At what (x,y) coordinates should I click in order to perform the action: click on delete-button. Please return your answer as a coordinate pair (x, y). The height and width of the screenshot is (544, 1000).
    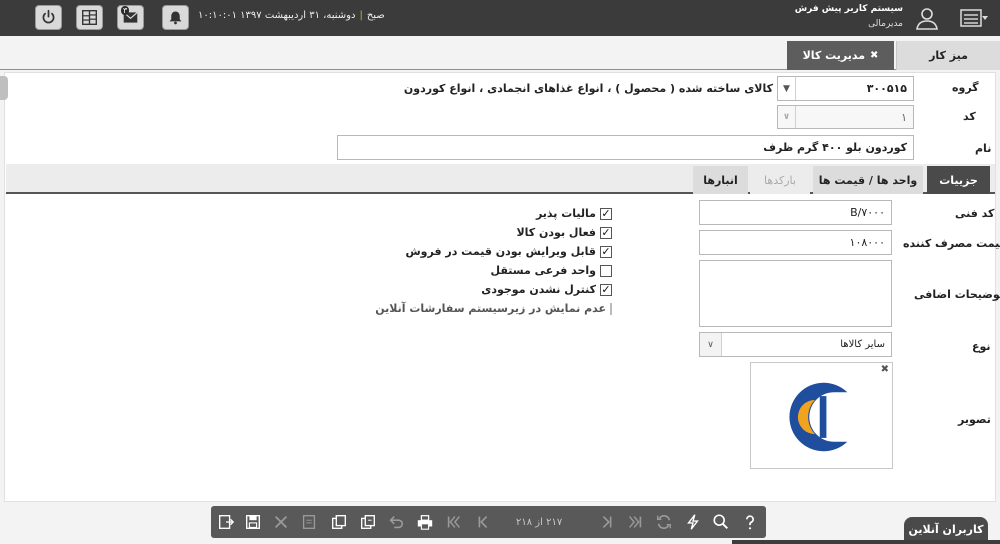
    Looking at the image, I should click on (281, 522).